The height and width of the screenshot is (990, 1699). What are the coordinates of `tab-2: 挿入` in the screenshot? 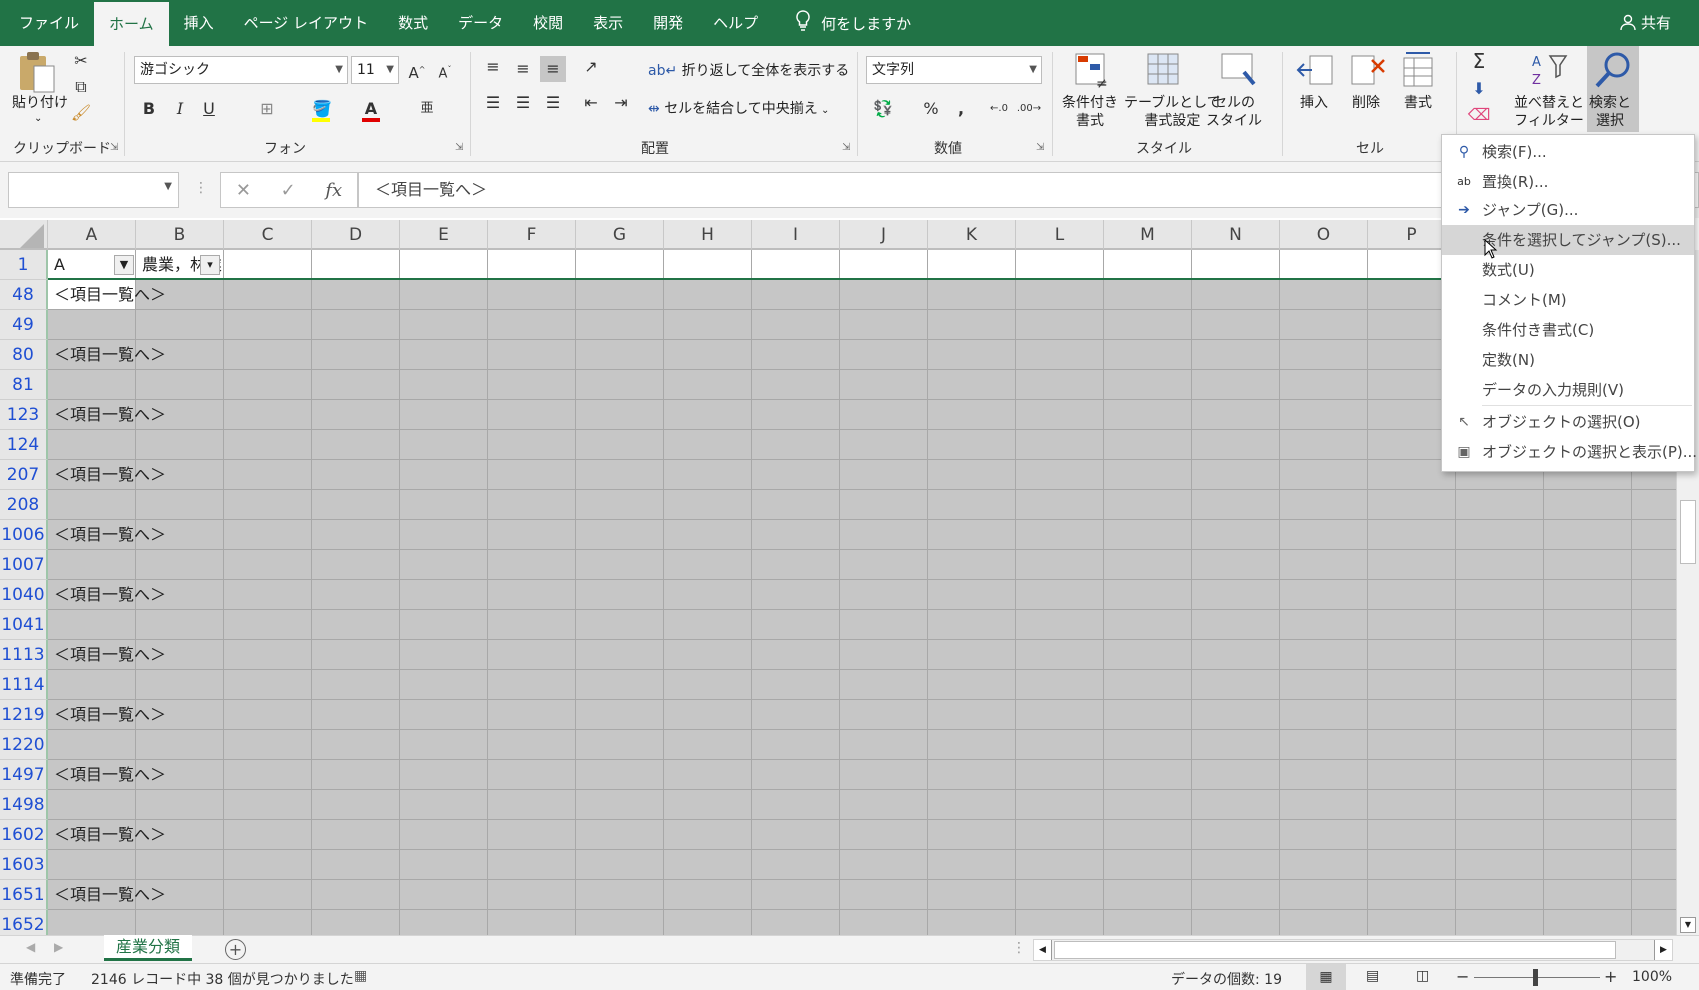 It's located at (199, 23).